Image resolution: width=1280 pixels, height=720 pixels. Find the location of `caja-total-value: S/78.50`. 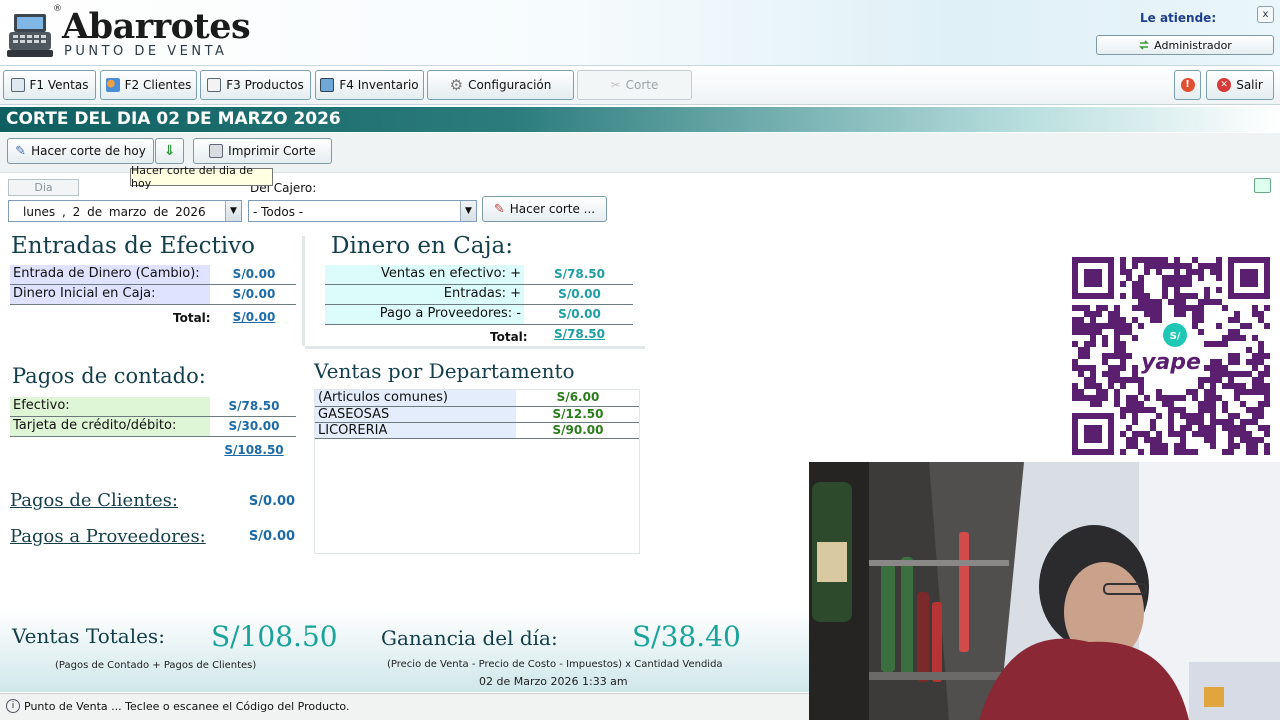

caja-total-value: S/78.50 is located at coordinates (579, 334).